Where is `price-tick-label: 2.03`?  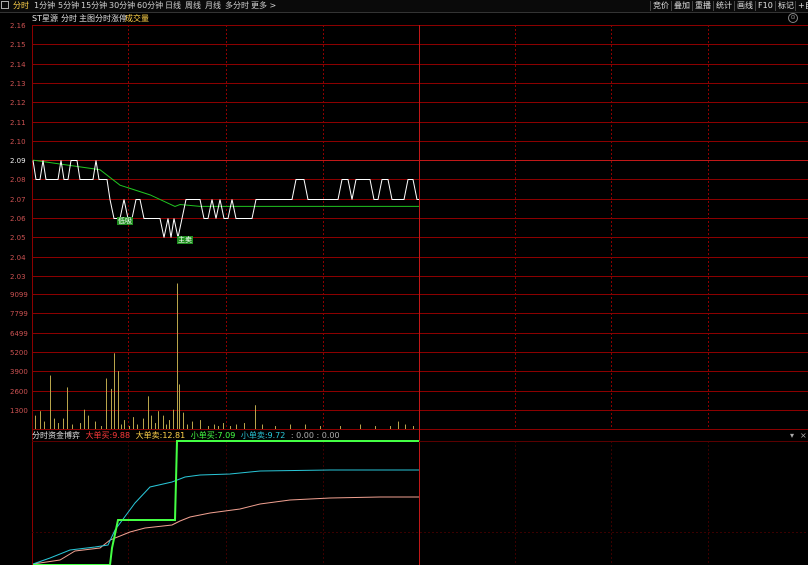
price-tick-label: 2.03 is located at coordinates (18, 276).